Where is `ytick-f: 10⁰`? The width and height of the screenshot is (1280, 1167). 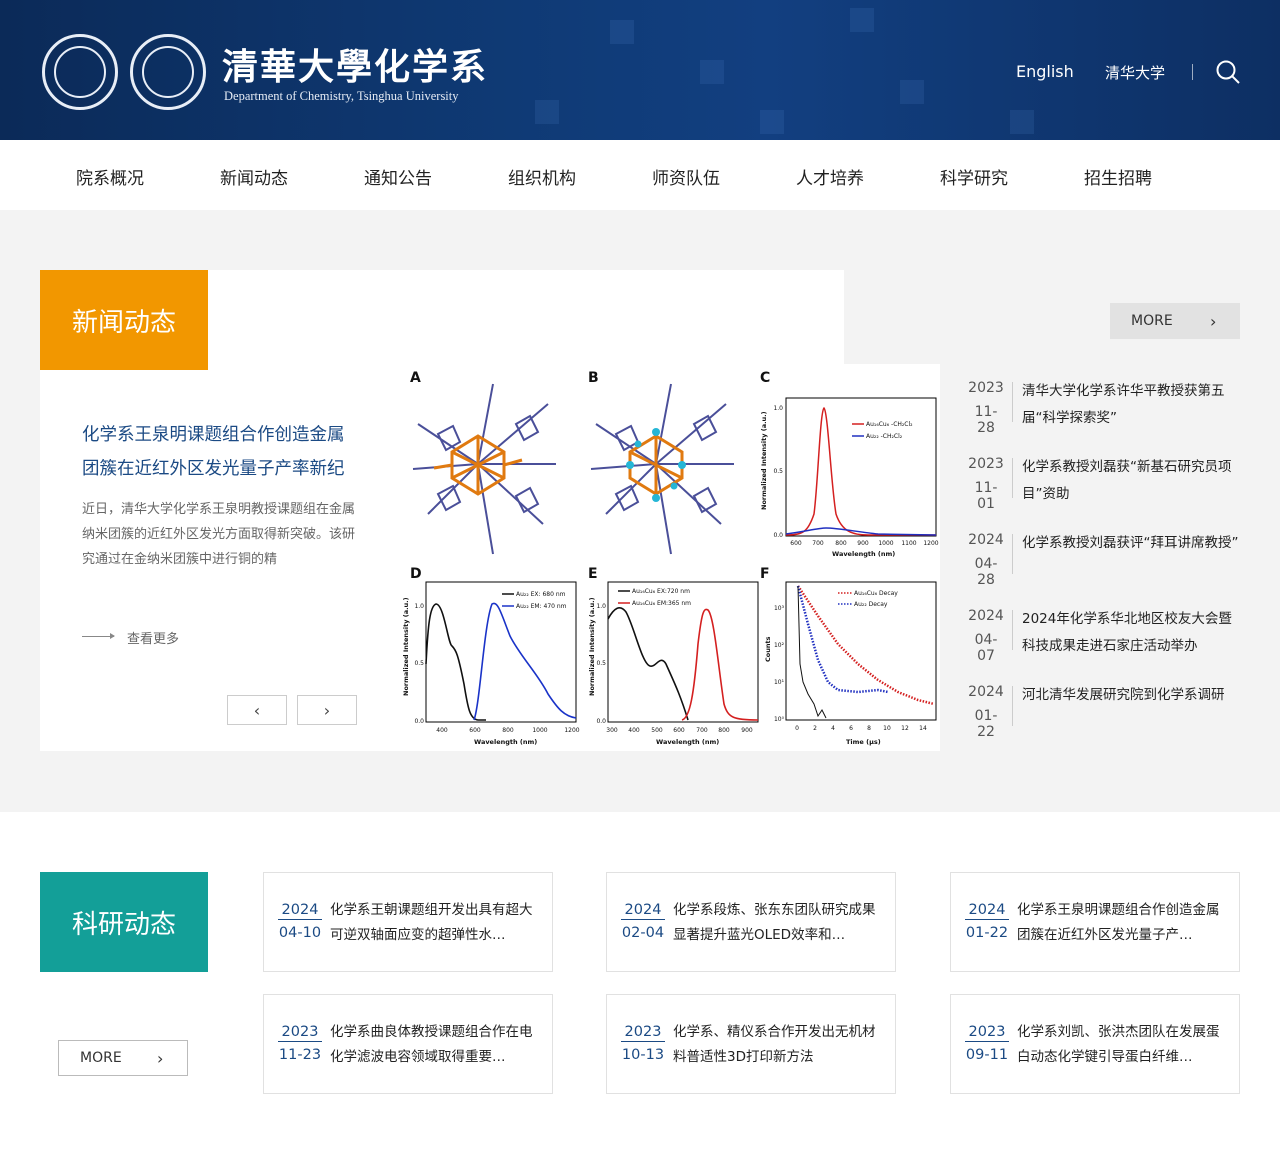
ytick-f: 10⁰ is located at coordinates (779, 719).